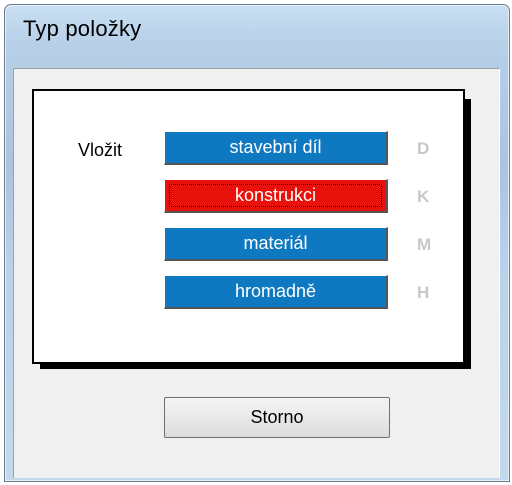 The width and height of the screenshot is (512, 485). What do you see at coordinates (100, 150) in the screenshot?
I see `insert-label: Vložit` at bounding box center [100, 150].